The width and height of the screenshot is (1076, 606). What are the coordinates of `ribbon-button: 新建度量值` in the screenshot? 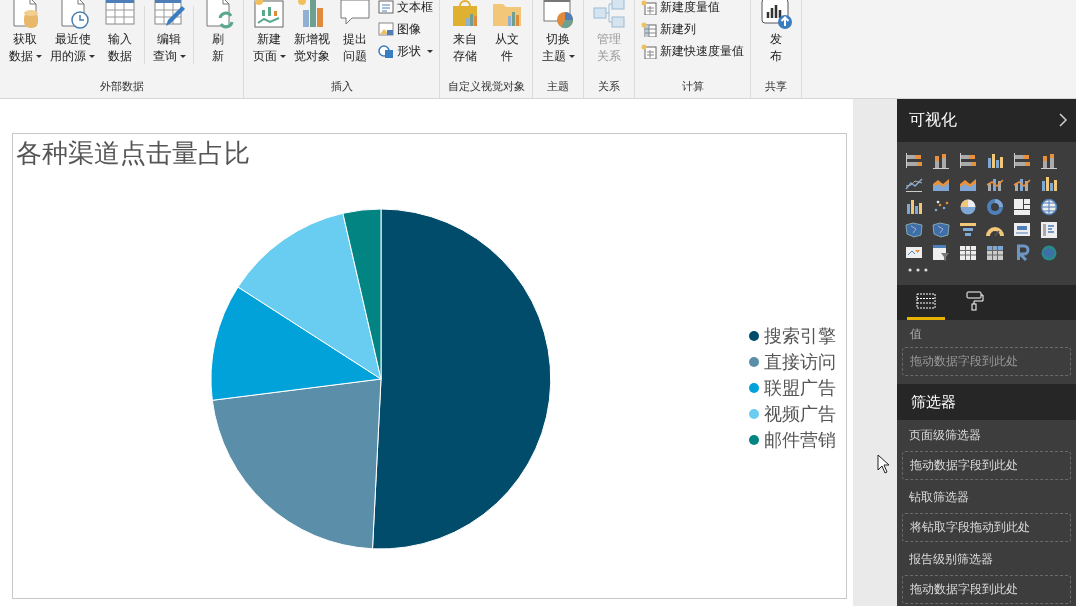 It's located at (692, 8).